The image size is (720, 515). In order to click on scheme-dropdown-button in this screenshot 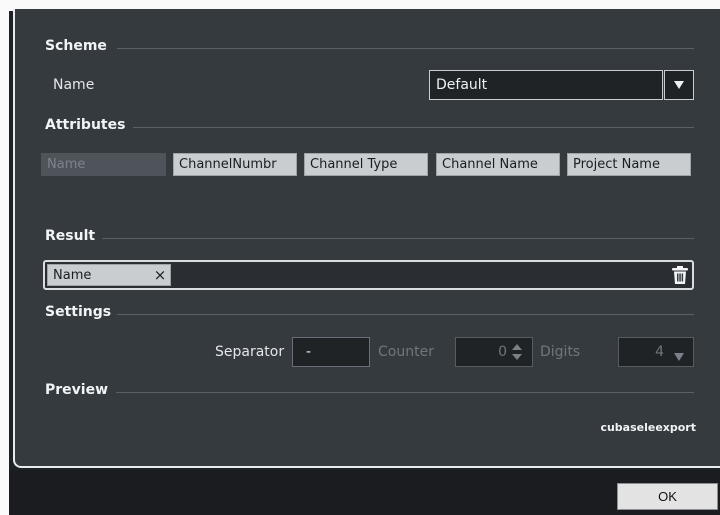, I will do `click(679, 85)`.